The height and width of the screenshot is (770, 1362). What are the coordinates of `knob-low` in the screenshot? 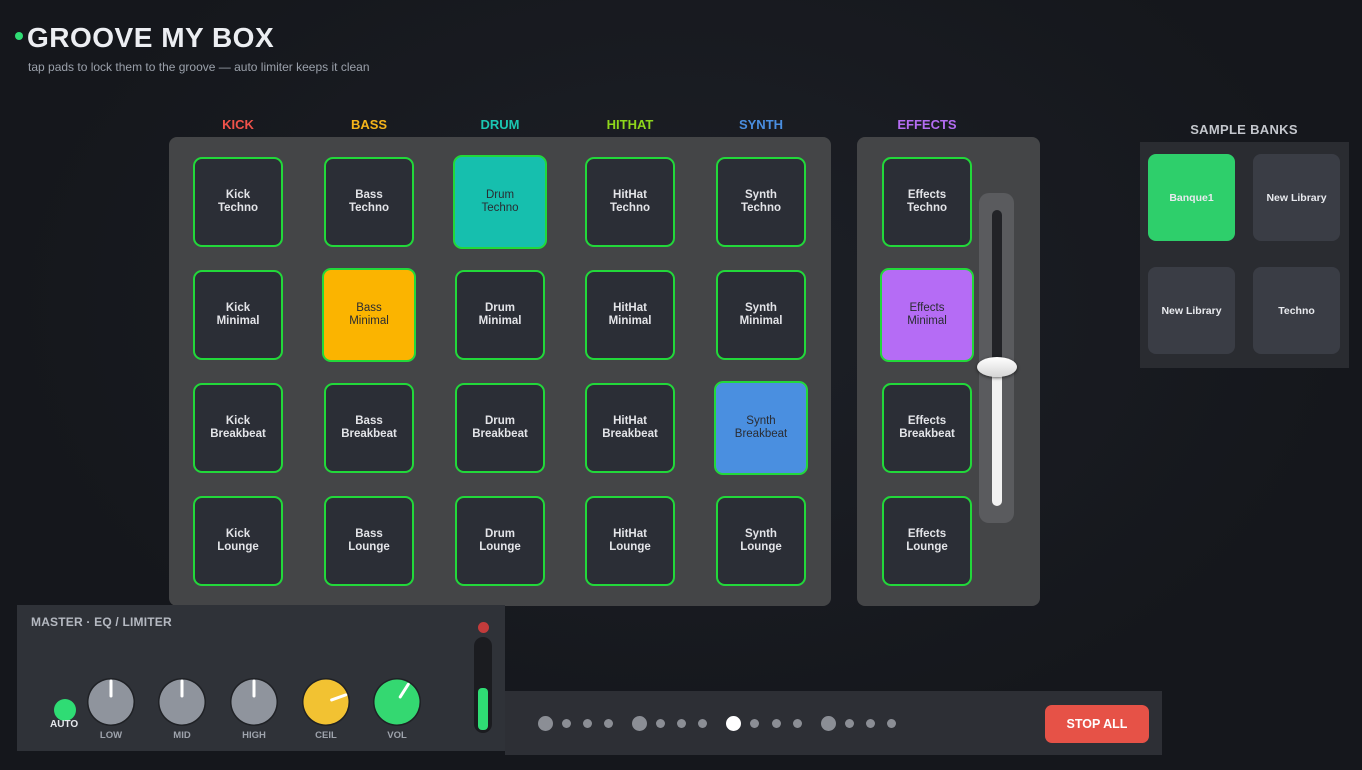 It's located at (111, 702).